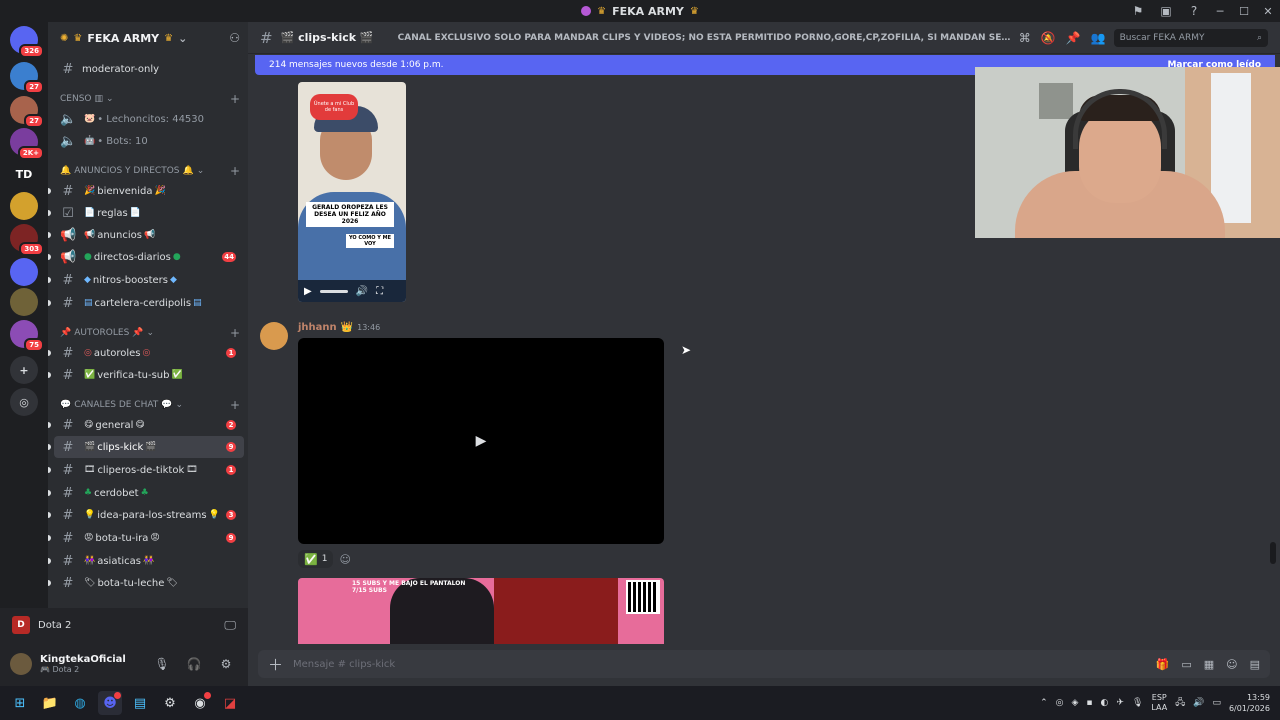  I want to click on tray-icon: ◐, so click(1105, 703).